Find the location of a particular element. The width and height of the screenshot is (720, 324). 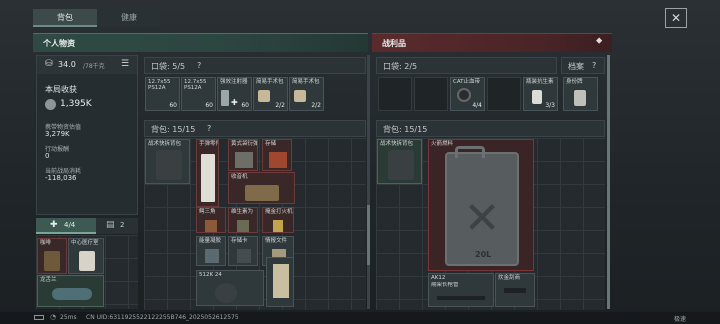

knife-icon is located at coordinates (515, 290).